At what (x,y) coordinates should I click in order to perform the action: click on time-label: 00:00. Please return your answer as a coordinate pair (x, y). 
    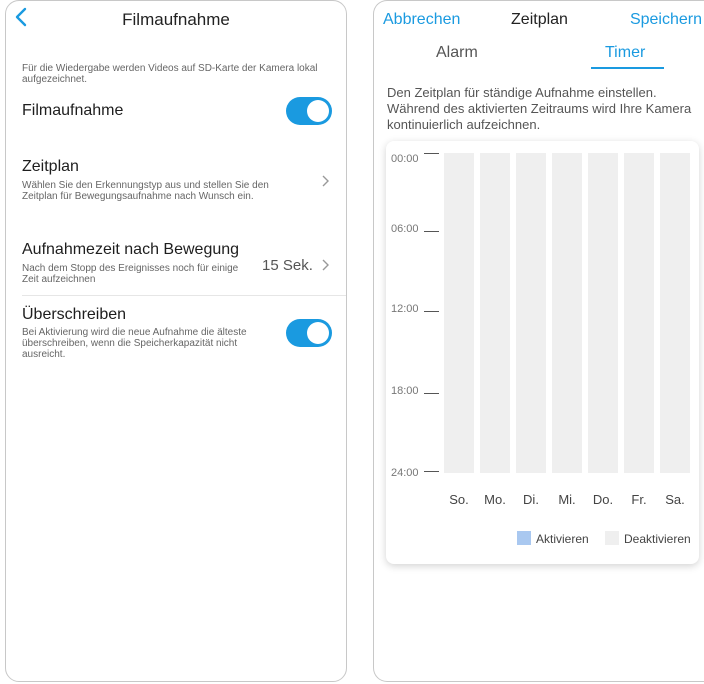
    Looking at the image, I should click on (405, 159).